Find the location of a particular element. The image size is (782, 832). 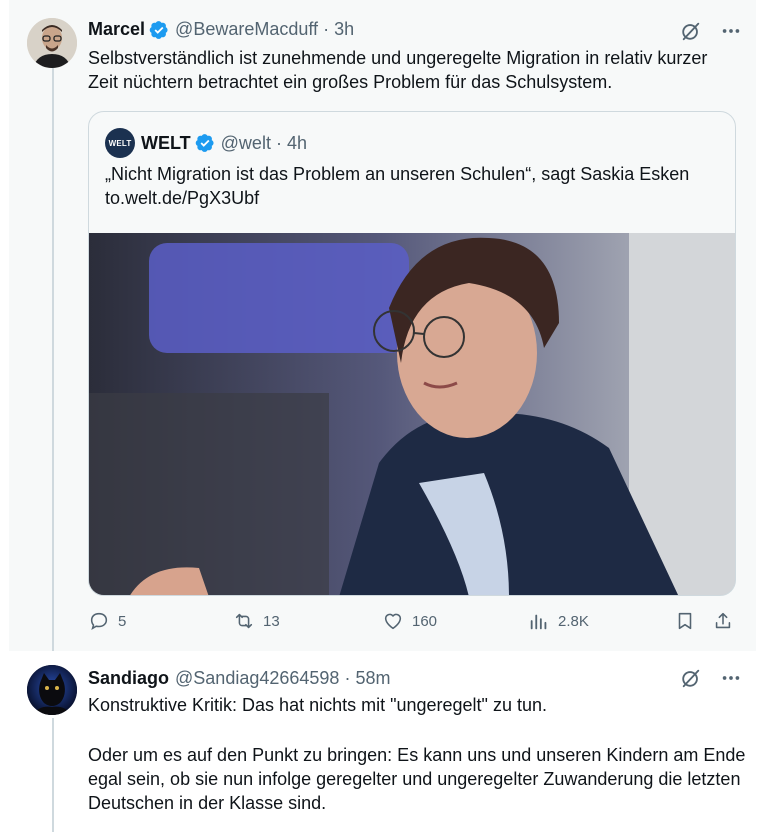

author-handle: @Sandiag42664598 is located at coordinates (257, 678).